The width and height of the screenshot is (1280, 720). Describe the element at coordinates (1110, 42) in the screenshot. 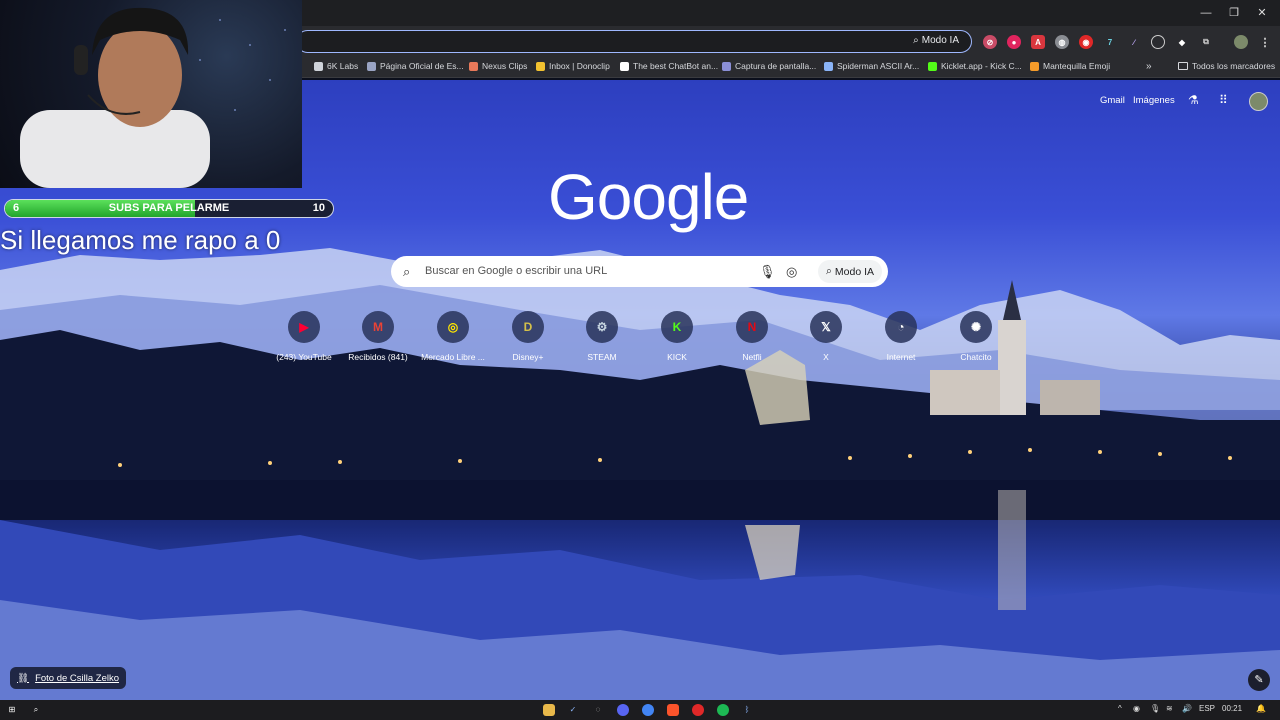

I see `extension-translate-icon: 7` at that location.